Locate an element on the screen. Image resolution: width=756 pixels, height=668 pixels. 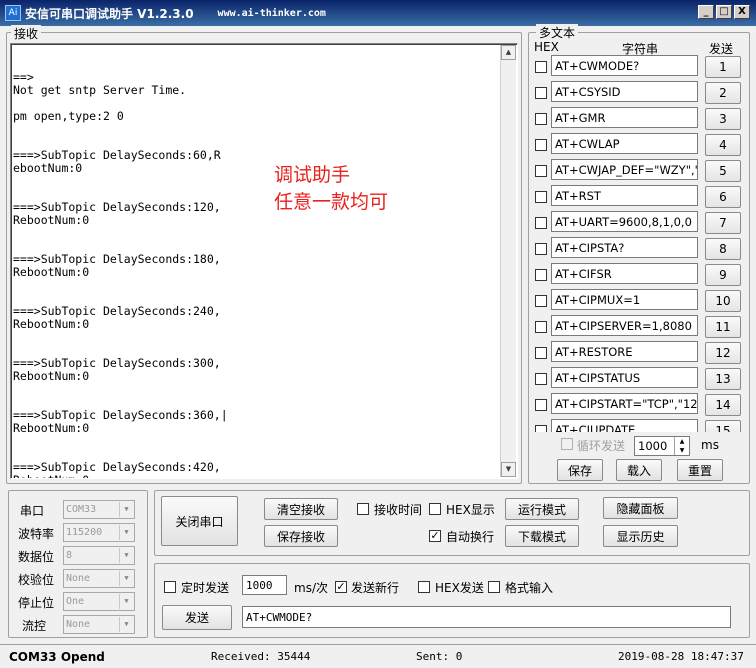
row-send-button: 15 is located at coordinates (723, 426).